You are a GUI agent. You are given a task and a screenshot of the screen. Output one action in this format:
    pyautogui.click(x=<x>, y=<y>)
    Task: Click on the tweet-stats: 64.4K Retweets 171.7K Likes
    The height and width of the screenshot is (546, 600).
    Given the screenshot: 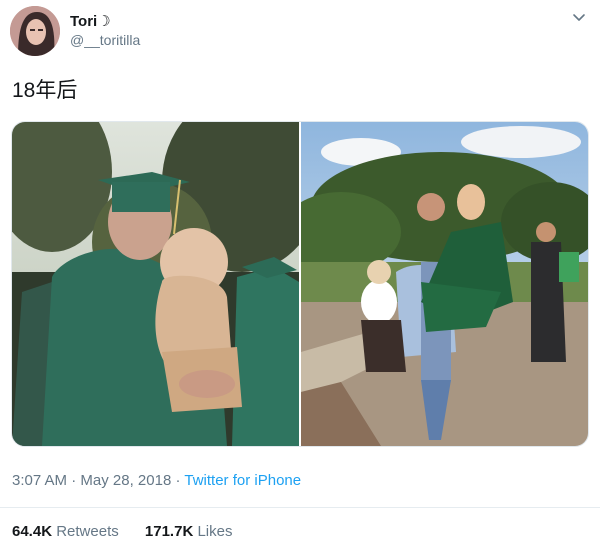 What is the action you would take?
    pyautogui.click(x=133, y=531)
    